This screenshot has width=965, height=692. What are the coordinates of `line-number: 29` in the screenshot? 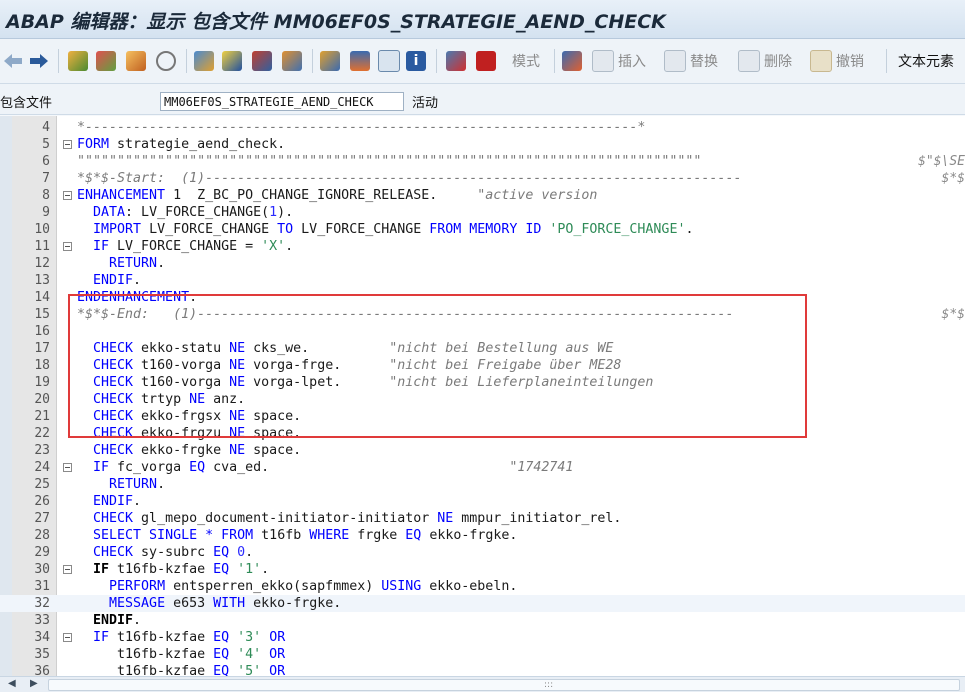 It's located at (42, 552).